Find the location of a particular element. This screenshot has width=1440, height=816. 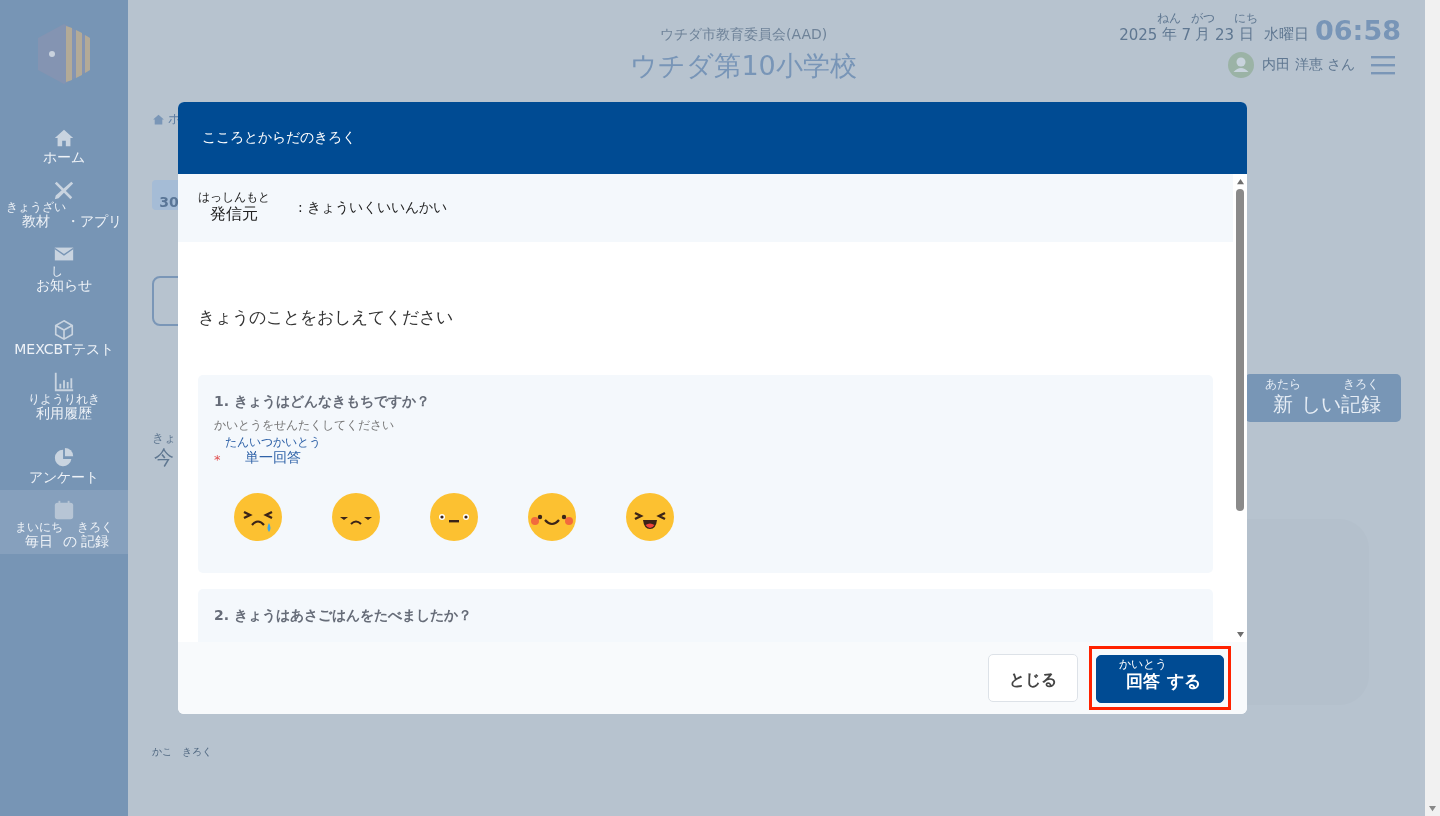

sidebar-item: きょうざい 教材 ・アプリ is located at coordinates (64, 202).